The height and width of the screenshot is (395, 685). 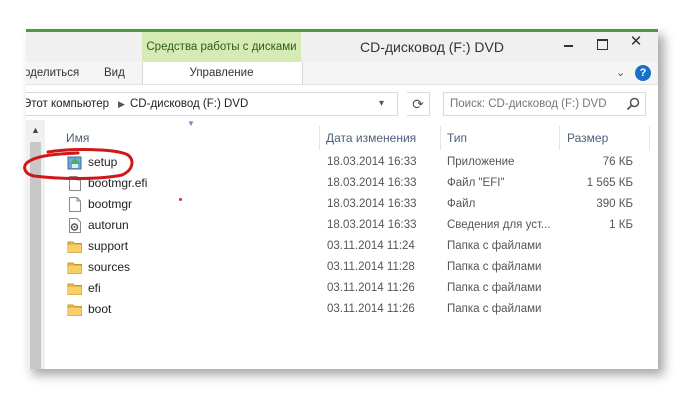 What do you see at coordinates (568, 43) in the screenshot?
I see `minimize-button` at bounding box center [568, 43].